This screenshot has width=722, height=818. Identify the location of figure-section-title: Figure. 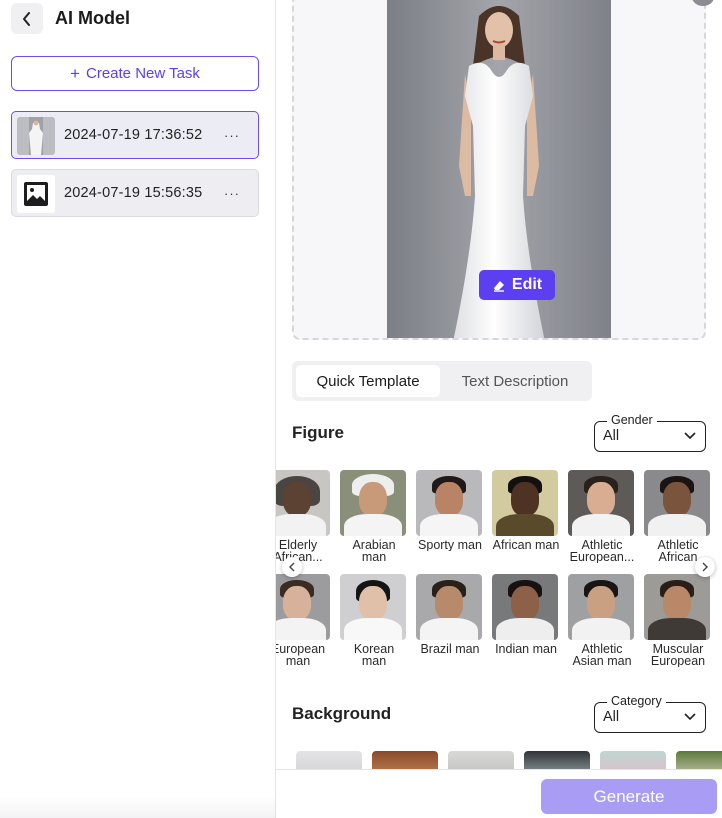
(318, 432).